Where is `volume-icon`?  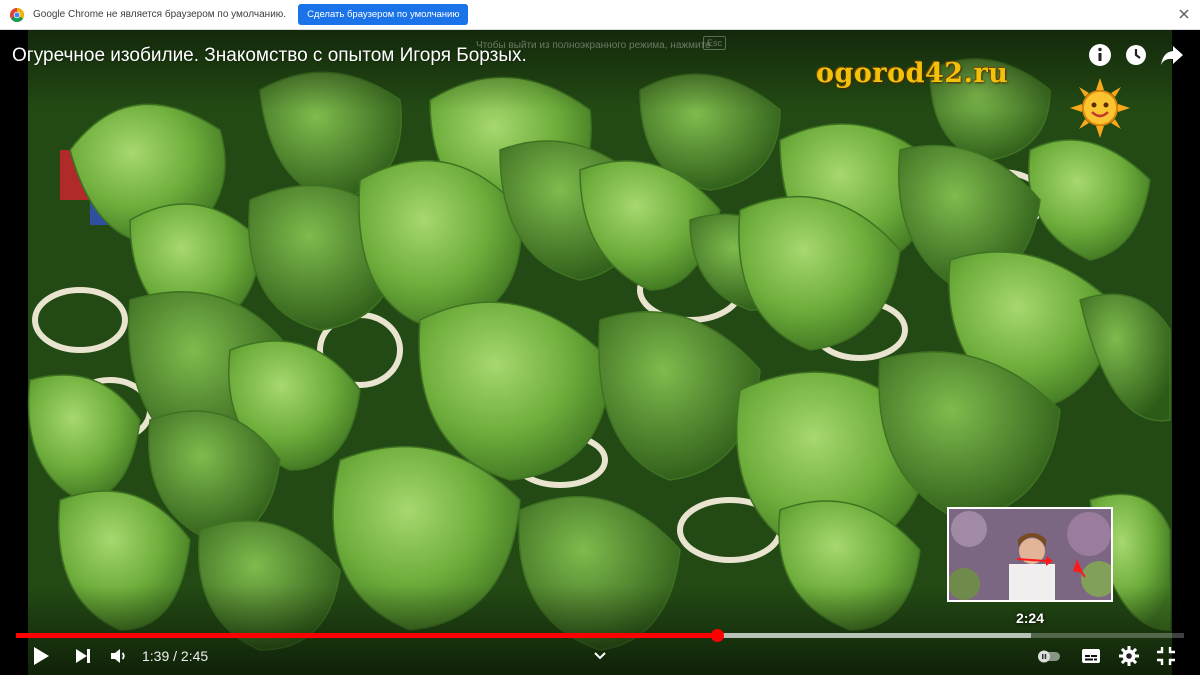 volume-icon is located at coordinates (119, 656).